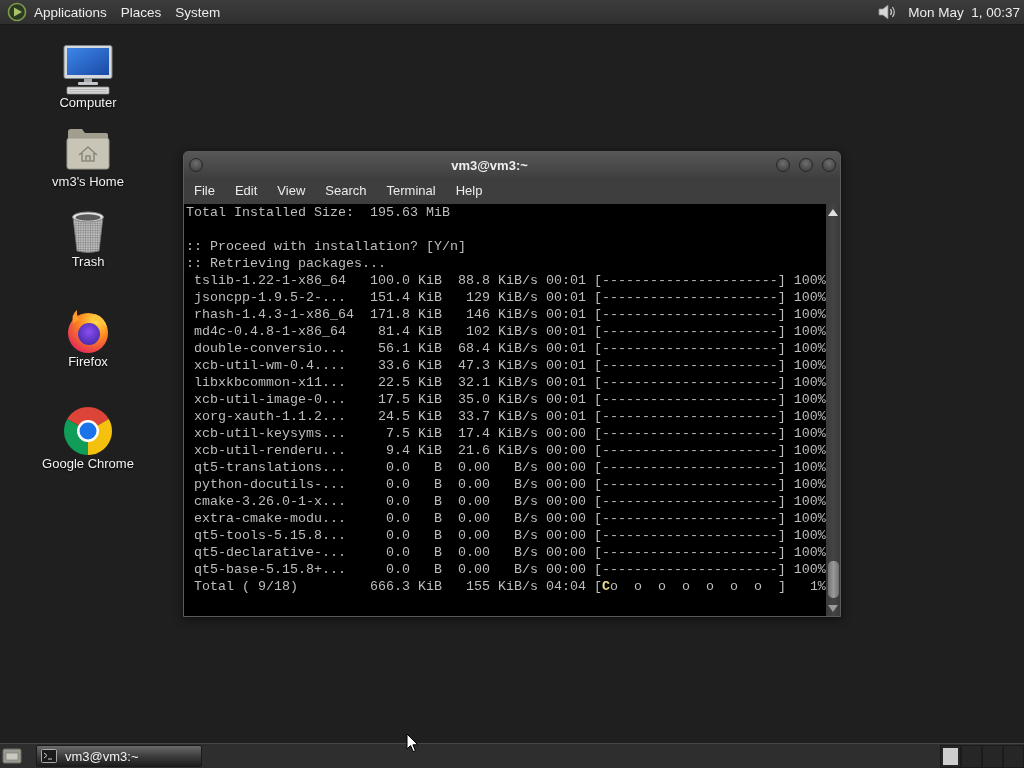  I want to click on terminal-line: Total ( 9/18) 666.3 KiB 155 KiB/s 04:04 [Co o o o o o o ] 1%, so click(510, 586).